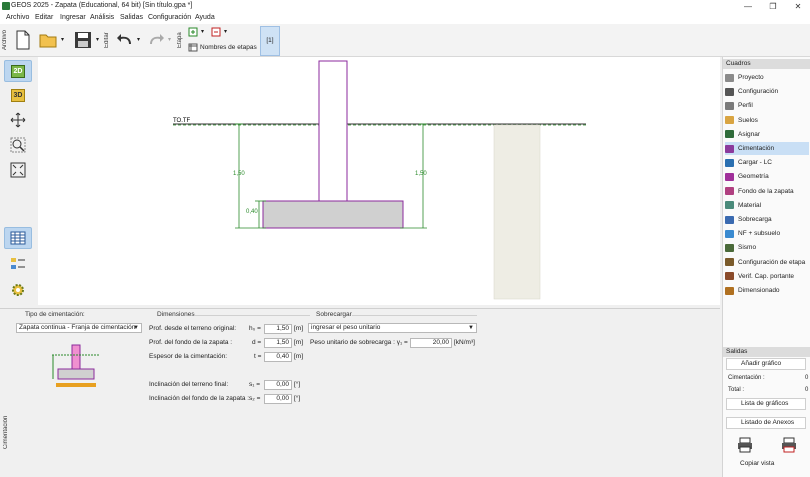 Image resolution: width=810 pixels, height=477 pixels. What do you see at coordinates (278, 385) in the screenshot?
I see `s1-input: 0,00` at bounding box center [278, 385].